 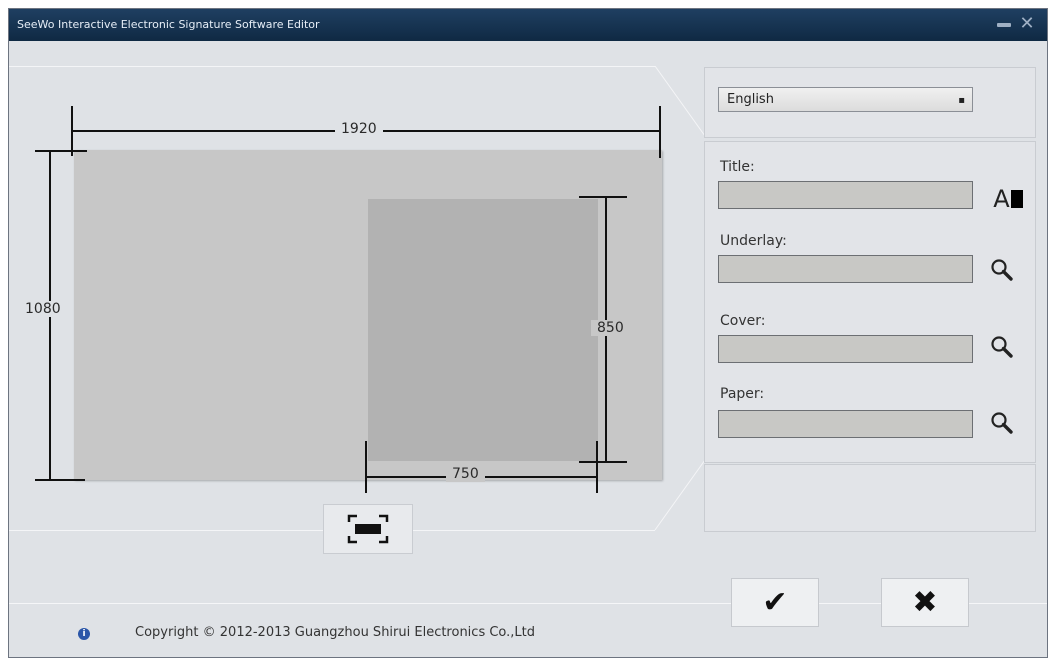 I want to click on close-icon: ✕, so click(x=1027, y=24).